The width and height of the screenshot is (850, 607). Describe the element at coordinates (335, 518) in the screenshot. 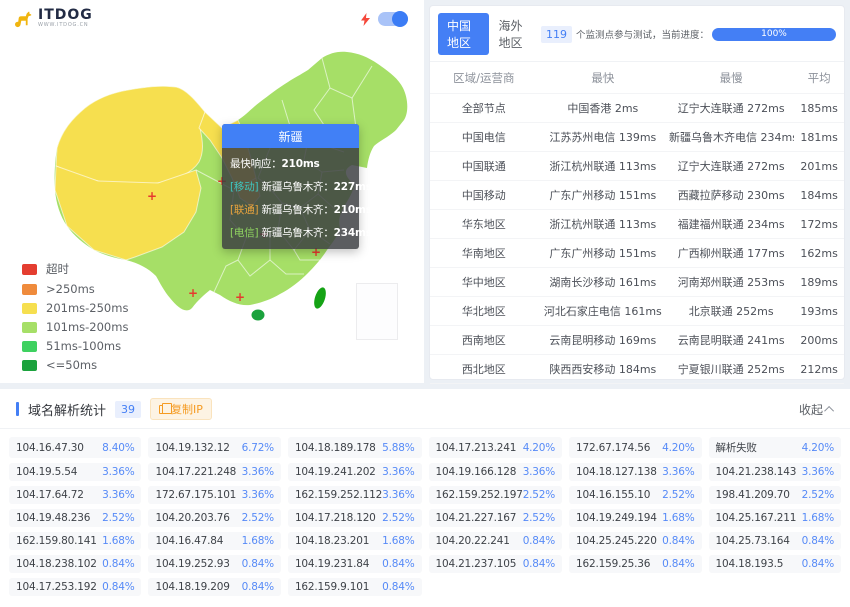

I see `ip-address: 104.17.218.120` at that location.